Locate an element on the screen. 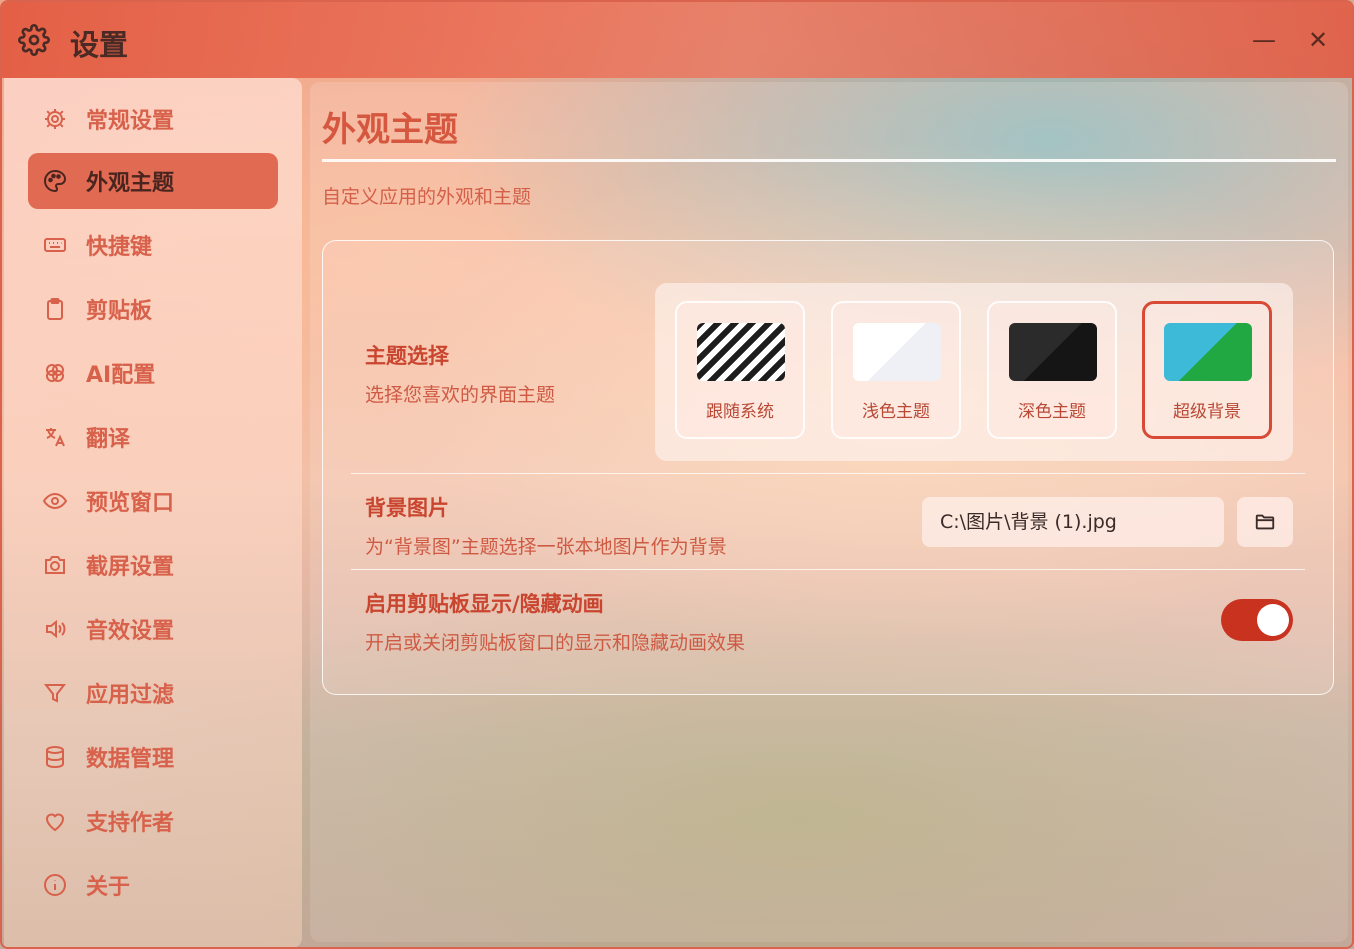 The width and height of the screenshot is (1354, 949). folder-icon is located at coordinates (1265, 522).